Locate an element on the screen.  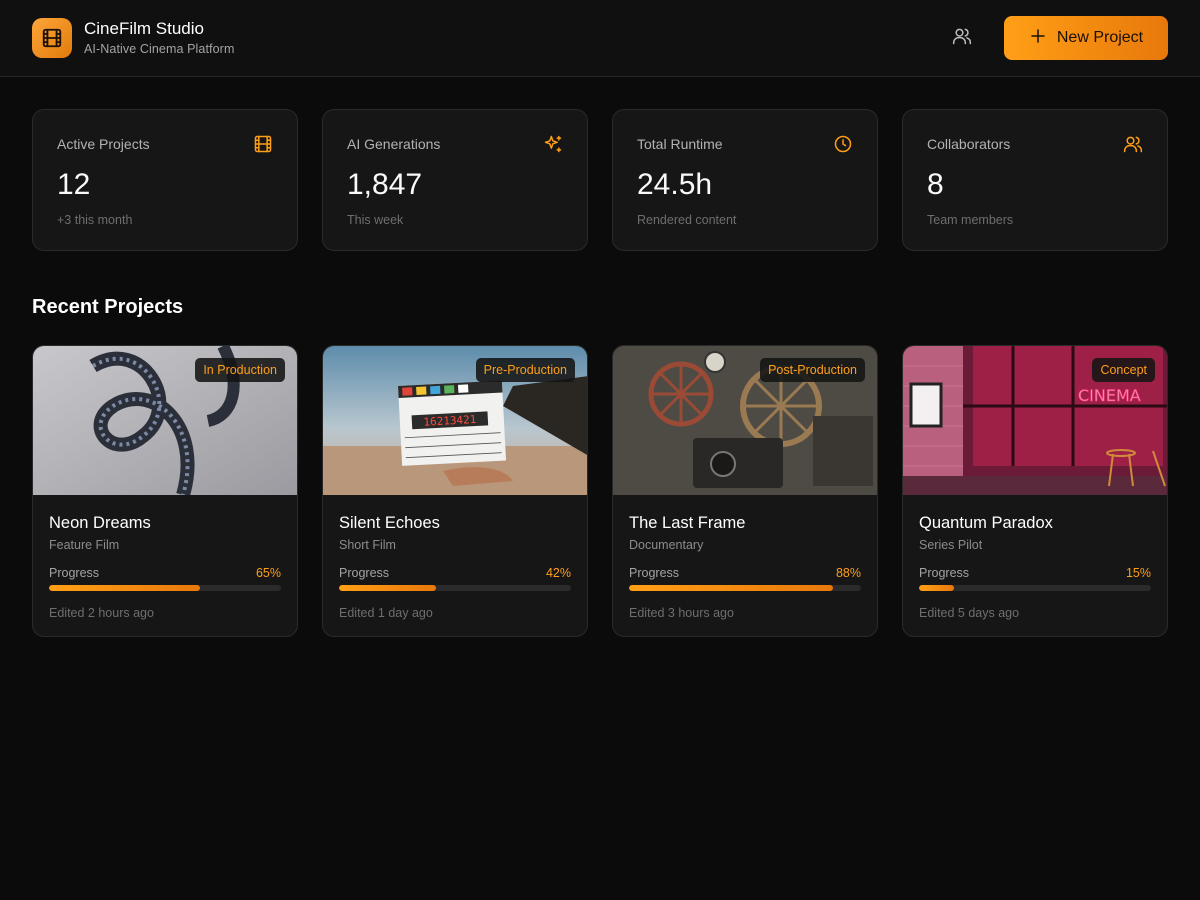
app-subtitle: AI-Native Cinema Platform is located at coordinates (159, 49).